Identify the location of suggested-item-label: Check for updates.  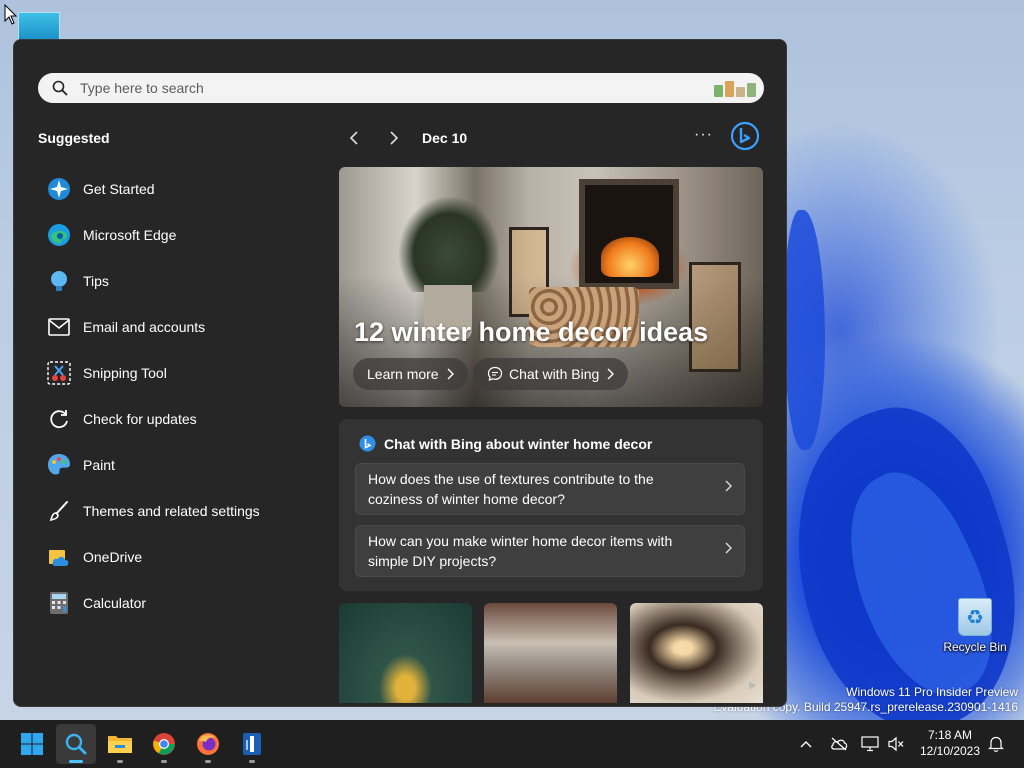
(140, 419).